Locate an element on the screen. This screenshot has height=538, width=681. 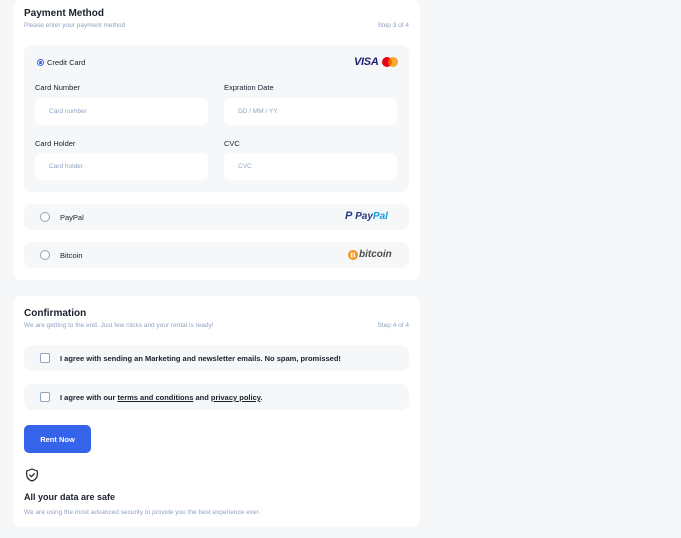
cvc-input is located at coordinates (310, 166).